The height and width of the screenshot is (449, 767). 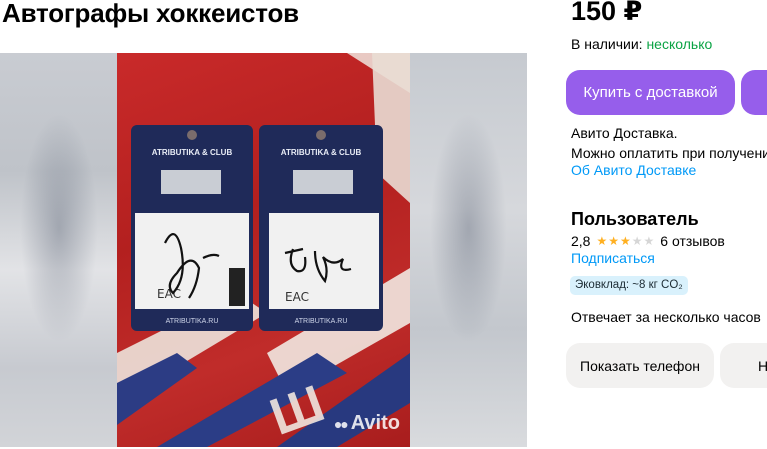 I want to click on message-button: Н, so click(x=743, y=365).